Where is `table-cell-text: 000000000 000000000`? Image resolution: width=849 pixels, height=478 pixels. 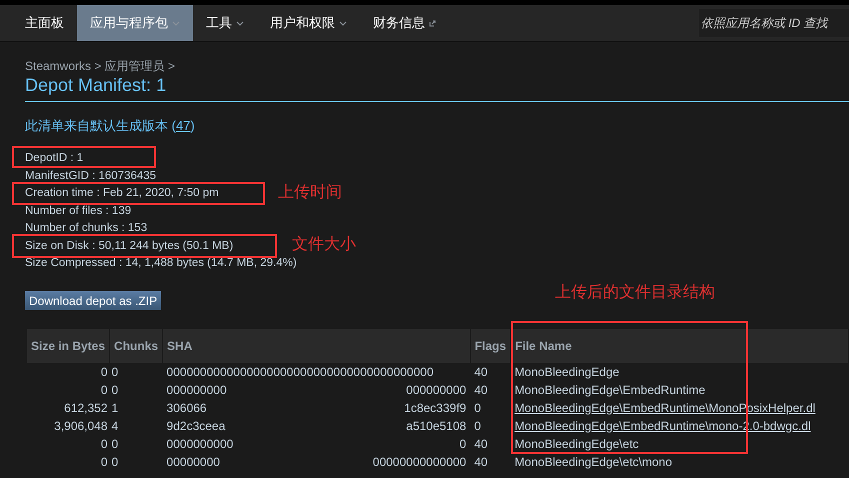 table-cell-text: 000000000 000000000 is located at coordinates (317, 390).